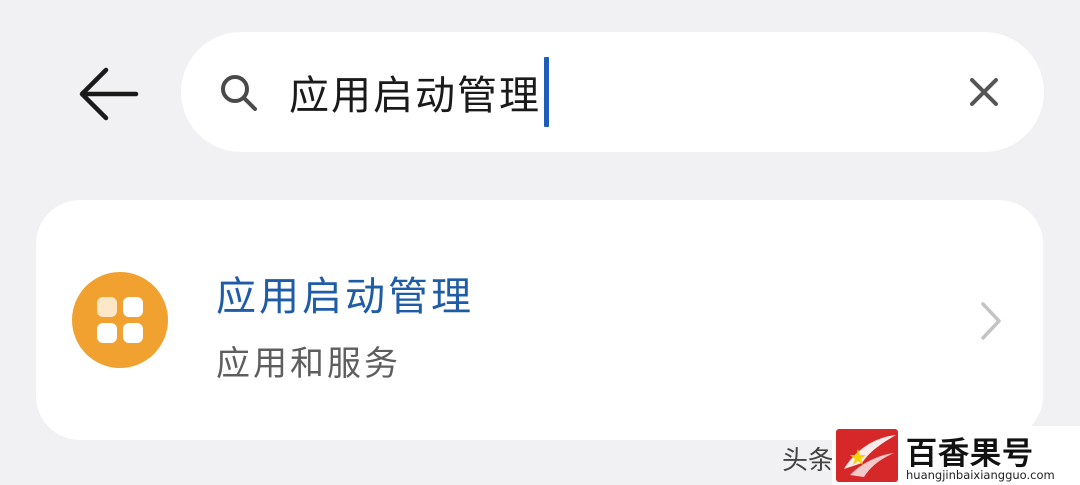 Image resolution: width=1080 pixels, height=485 pixels. I want to click on app-grid-icon, so click(120, 320).